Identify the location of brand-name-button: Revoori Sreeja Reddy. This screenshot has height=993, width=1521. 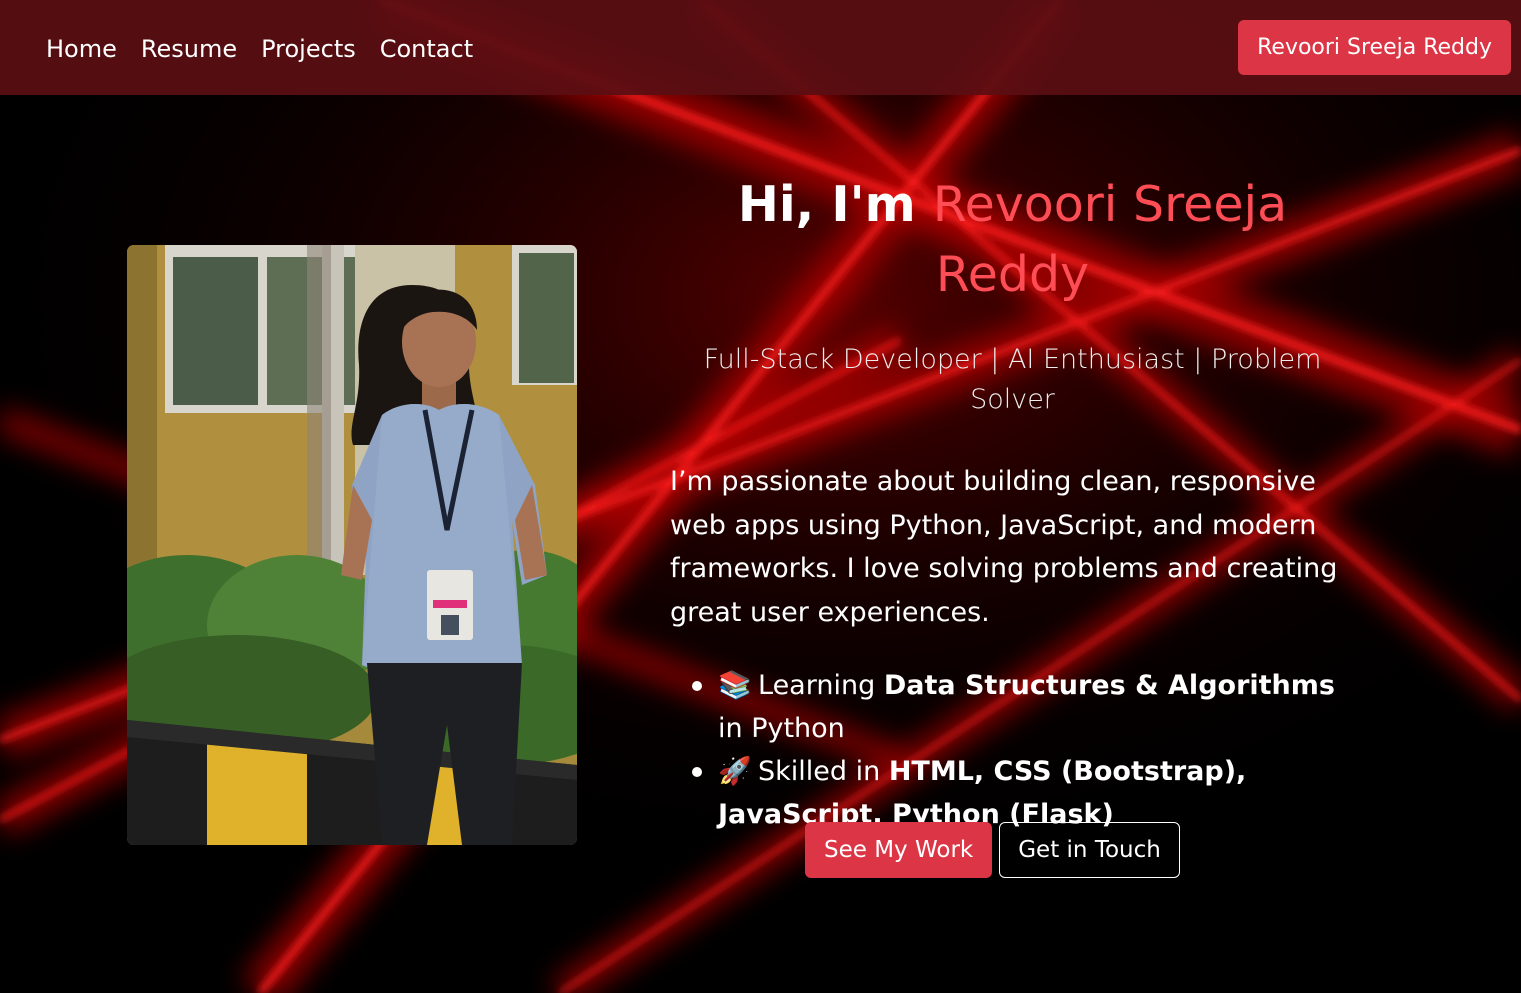
(1374, 47).